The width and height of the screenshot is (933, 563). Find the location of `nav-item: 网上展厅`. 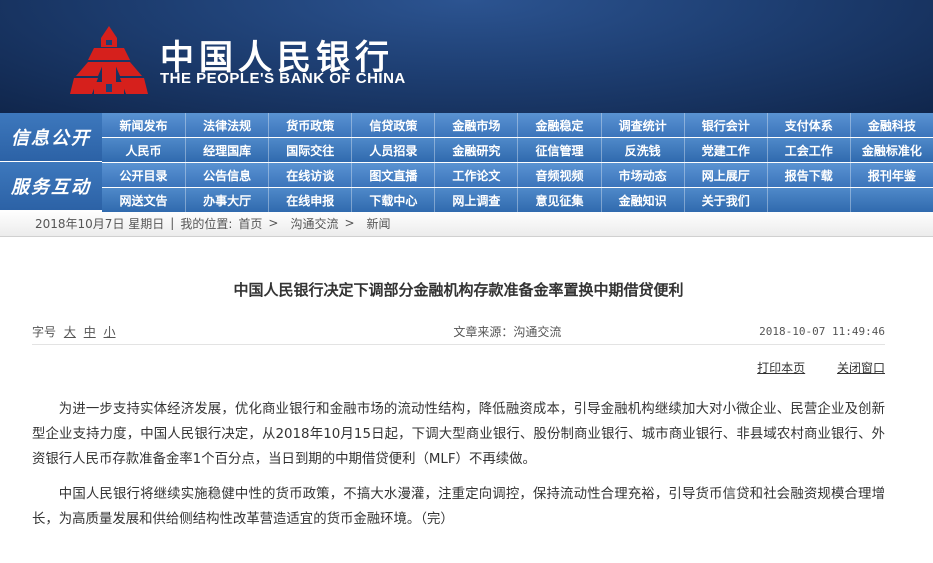

nav-item: 网上展厅 is located at coordinates (725, 175).